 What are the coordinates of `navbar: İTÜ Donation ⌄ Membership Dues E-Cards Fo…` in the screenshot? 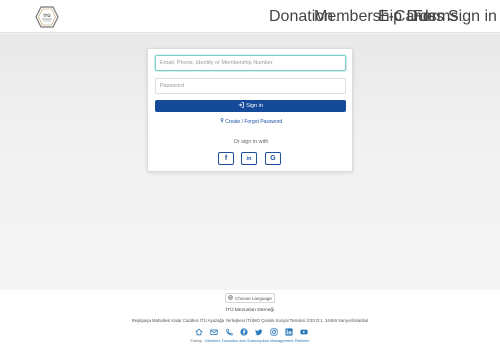 It's located at (250, 16).